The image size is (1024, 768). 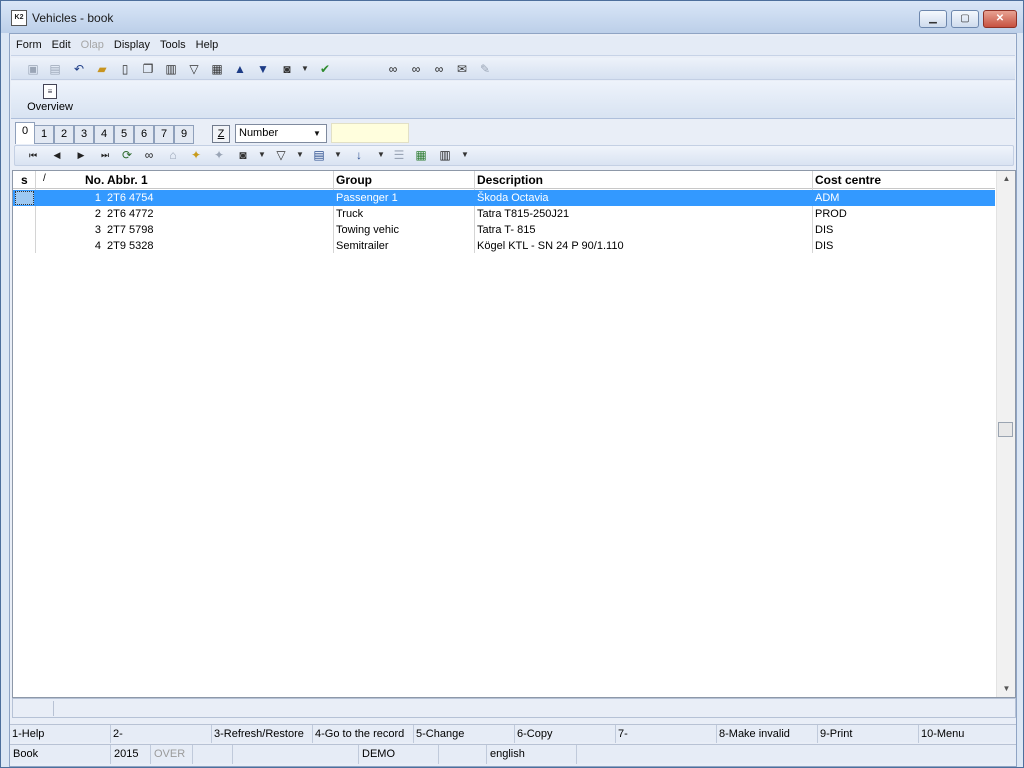 What do you see at coordinates (462, 69) in the screenshot?
I see `email-icon: ✉` at bounding box center [462, 69].